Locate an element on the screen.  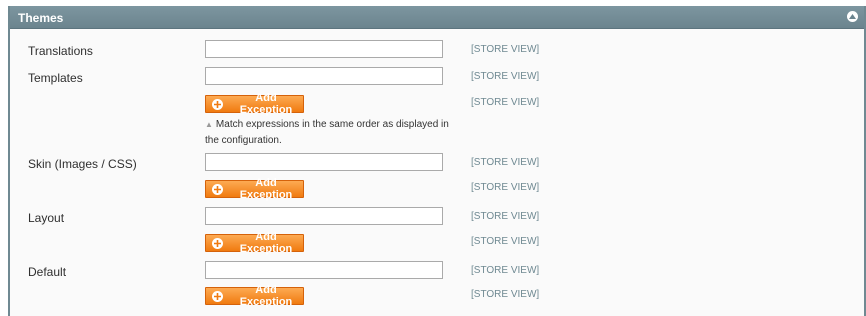
templates-scope: [STORE VIEW] is located at coordinates (505, 76).